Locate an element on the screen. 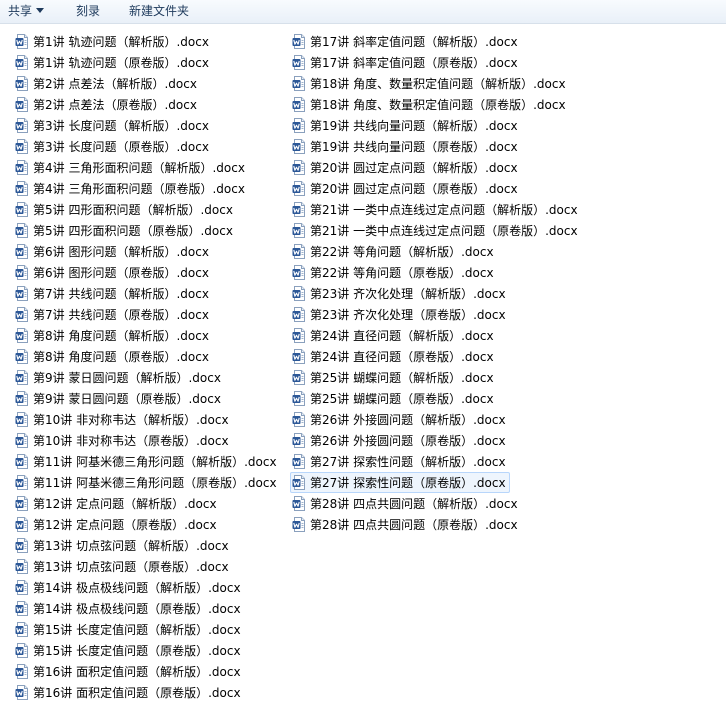 This screenshot has width=726, height=706. file-item: 第19讲 共线向量问题（解析版）.docx is located at coordinates (440, 125).